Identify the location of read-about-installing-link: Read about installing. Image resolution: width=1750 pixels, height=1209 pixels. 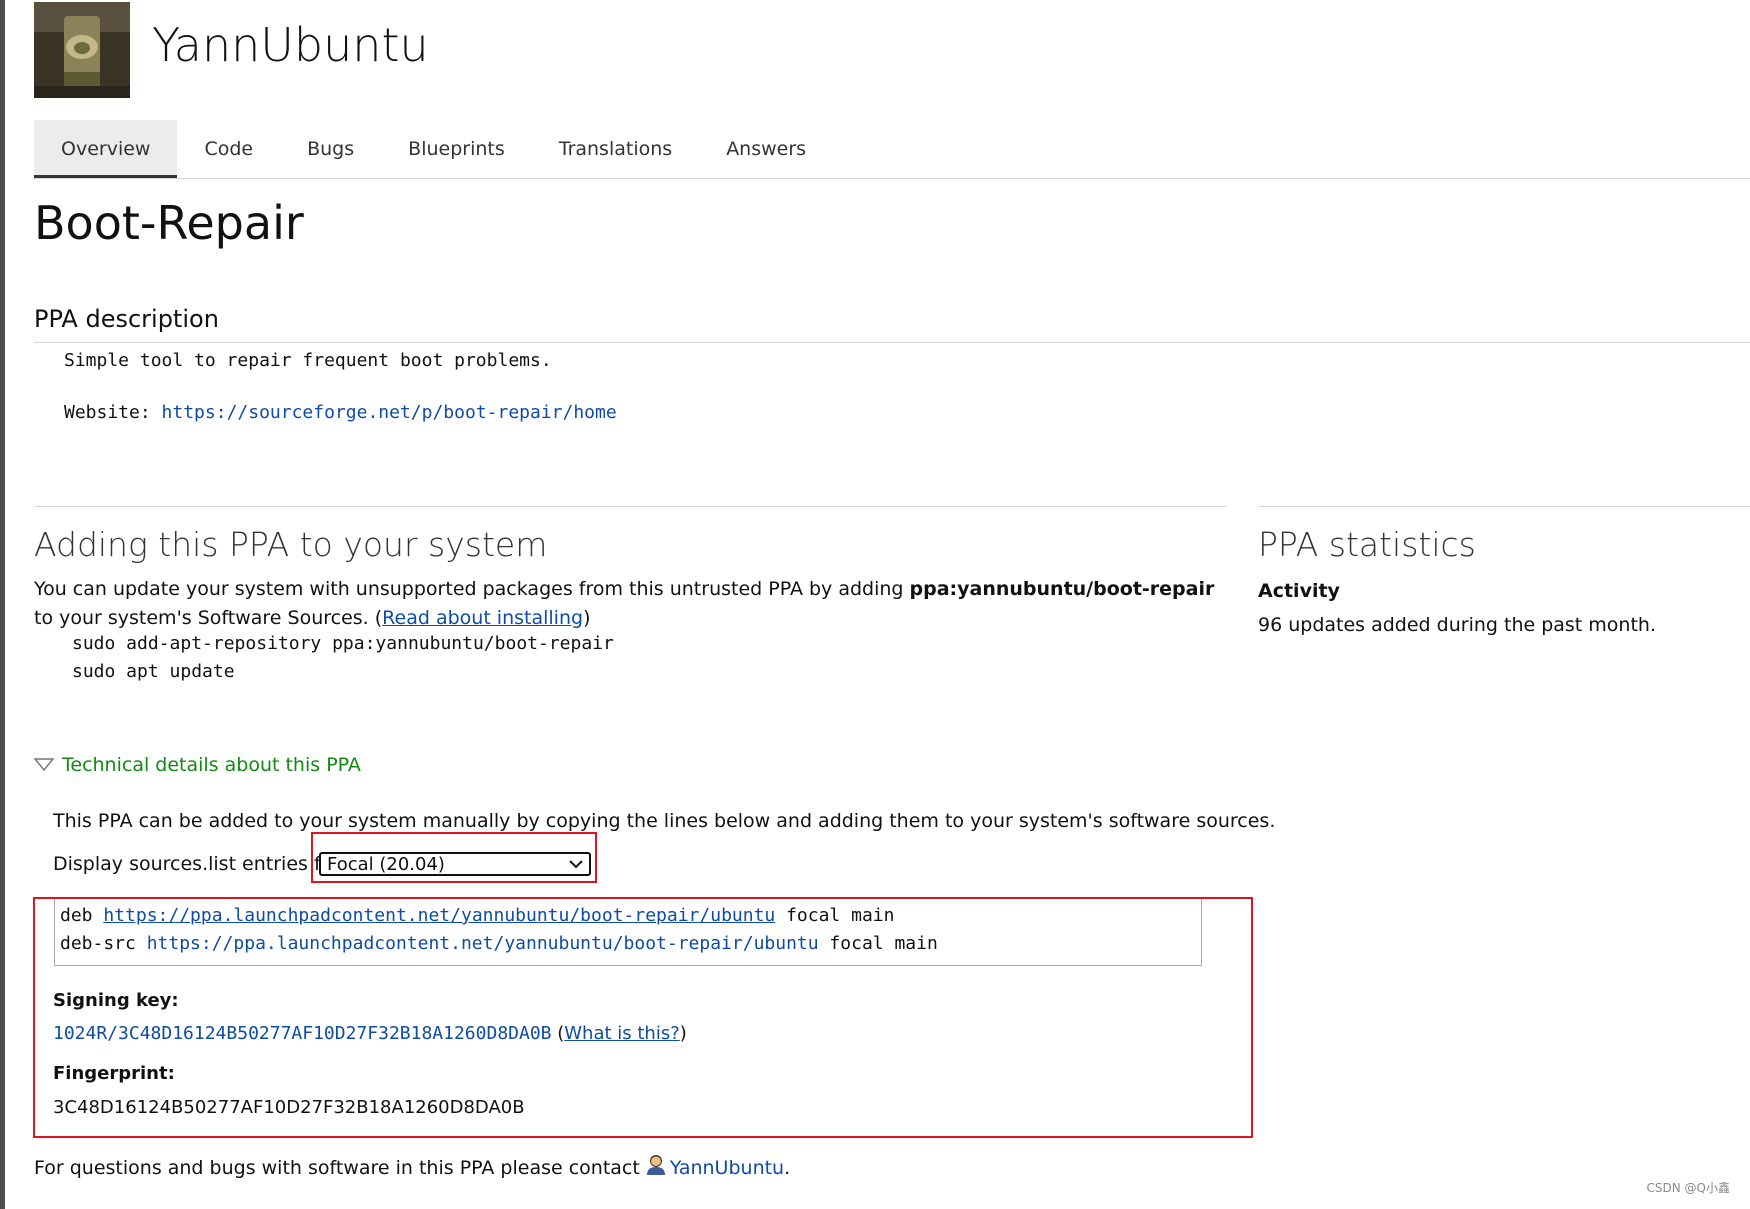
(482, 618).